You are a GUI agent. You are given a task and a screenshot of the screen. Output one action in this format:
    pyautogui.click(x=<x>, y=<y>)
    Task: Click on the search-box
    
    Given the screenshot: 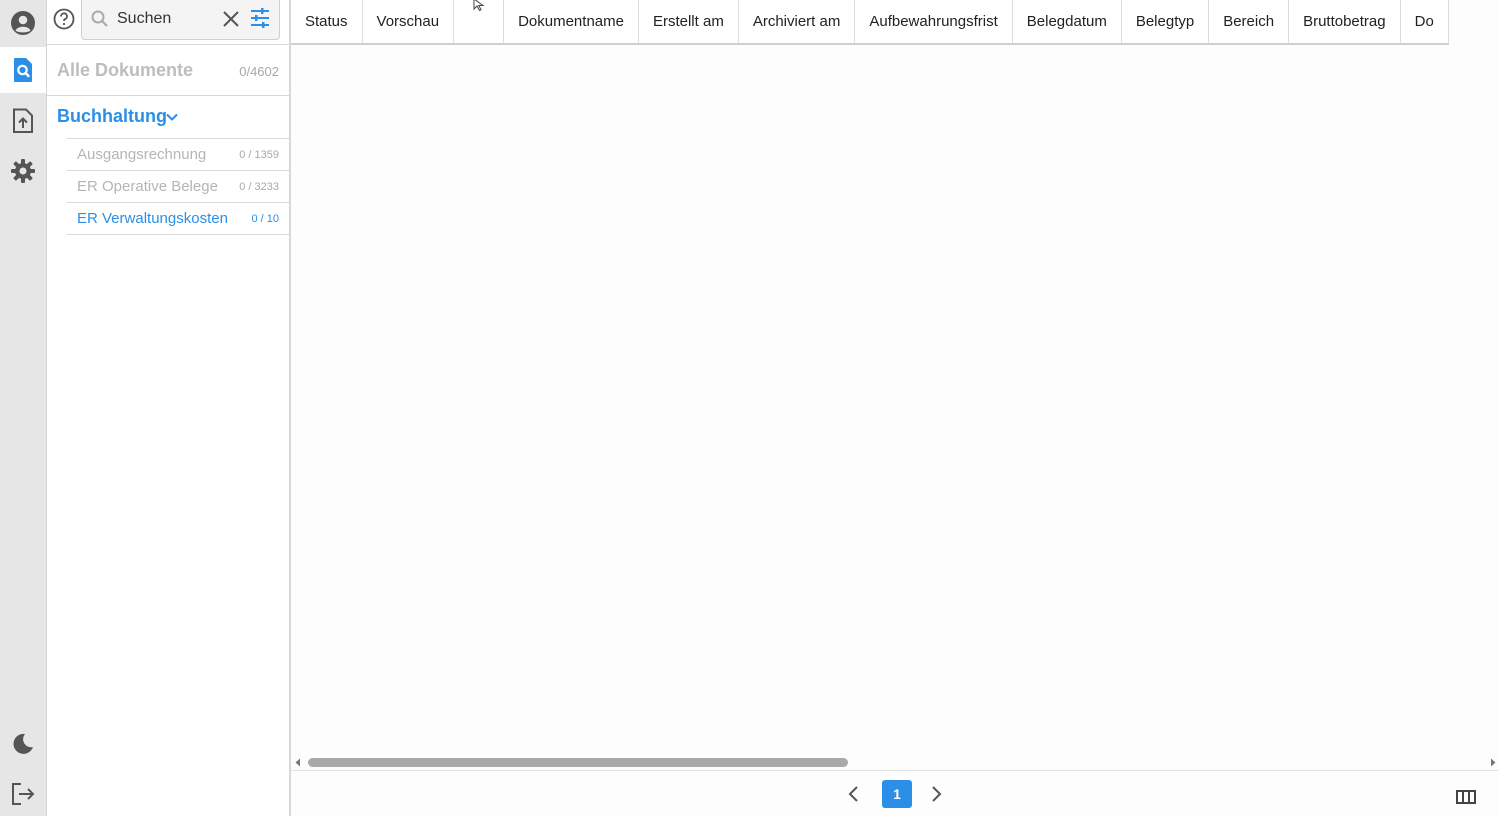 What is the action you would take?
    pyautogui.click(x=180, y=20)
    